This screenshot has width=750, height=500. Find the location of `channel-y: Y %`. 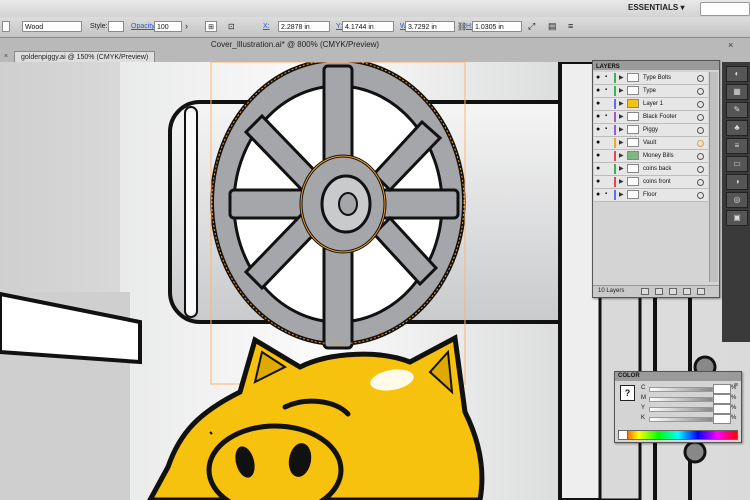

channel-y: Y % is located at coordinates (689, 409).